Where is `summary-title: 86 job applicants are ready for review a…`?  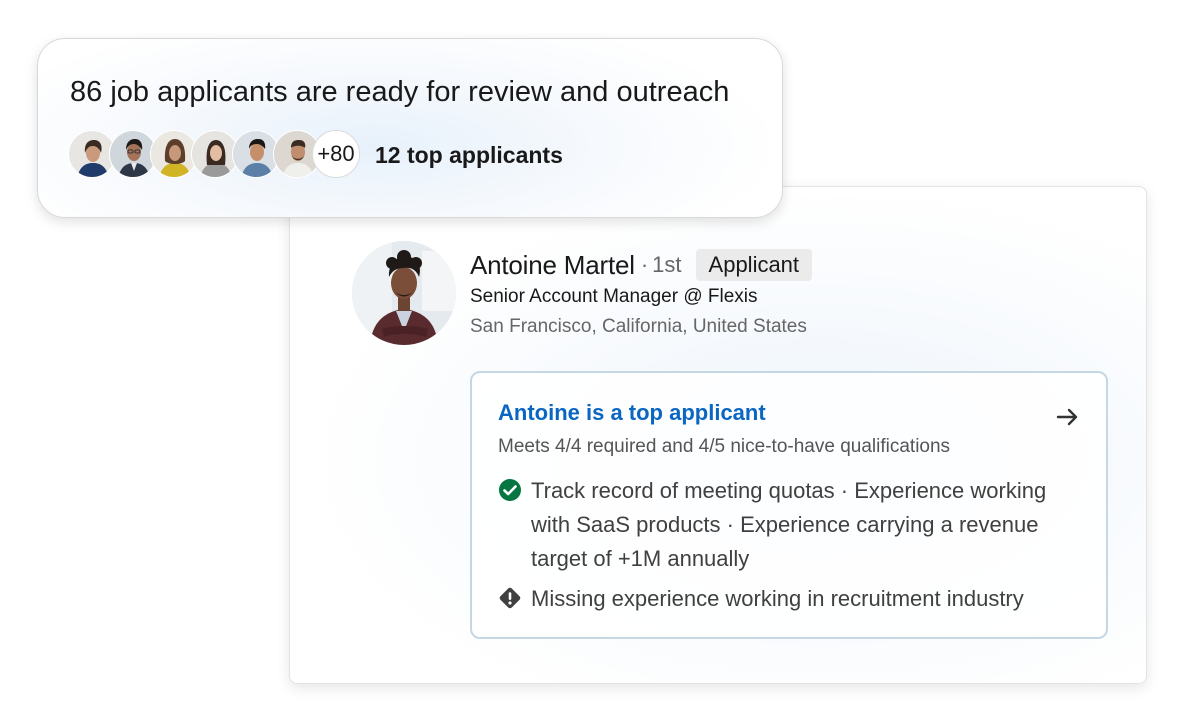
summary-title: 86 job applicants are ready for review a… is located at coordinates (400, 92).